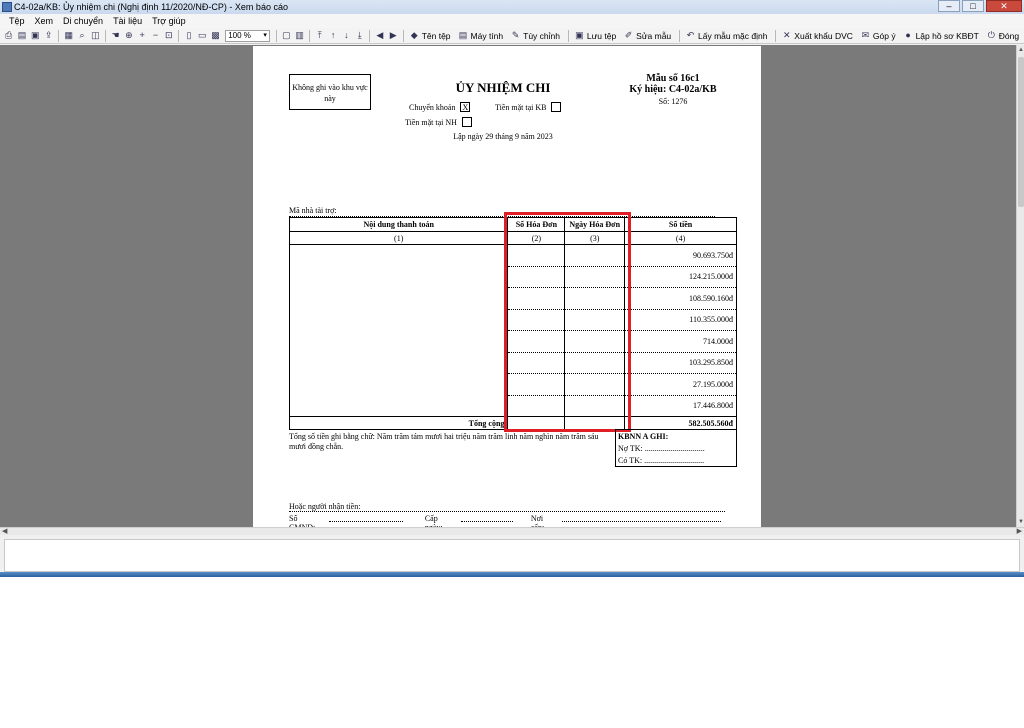 The image size is (1024, 728). What do you see at coordinates (431, 122) in the screenshot?
I see `cash-nh-label: Tiền mặt tại NH` at bounding box center [431, 122].